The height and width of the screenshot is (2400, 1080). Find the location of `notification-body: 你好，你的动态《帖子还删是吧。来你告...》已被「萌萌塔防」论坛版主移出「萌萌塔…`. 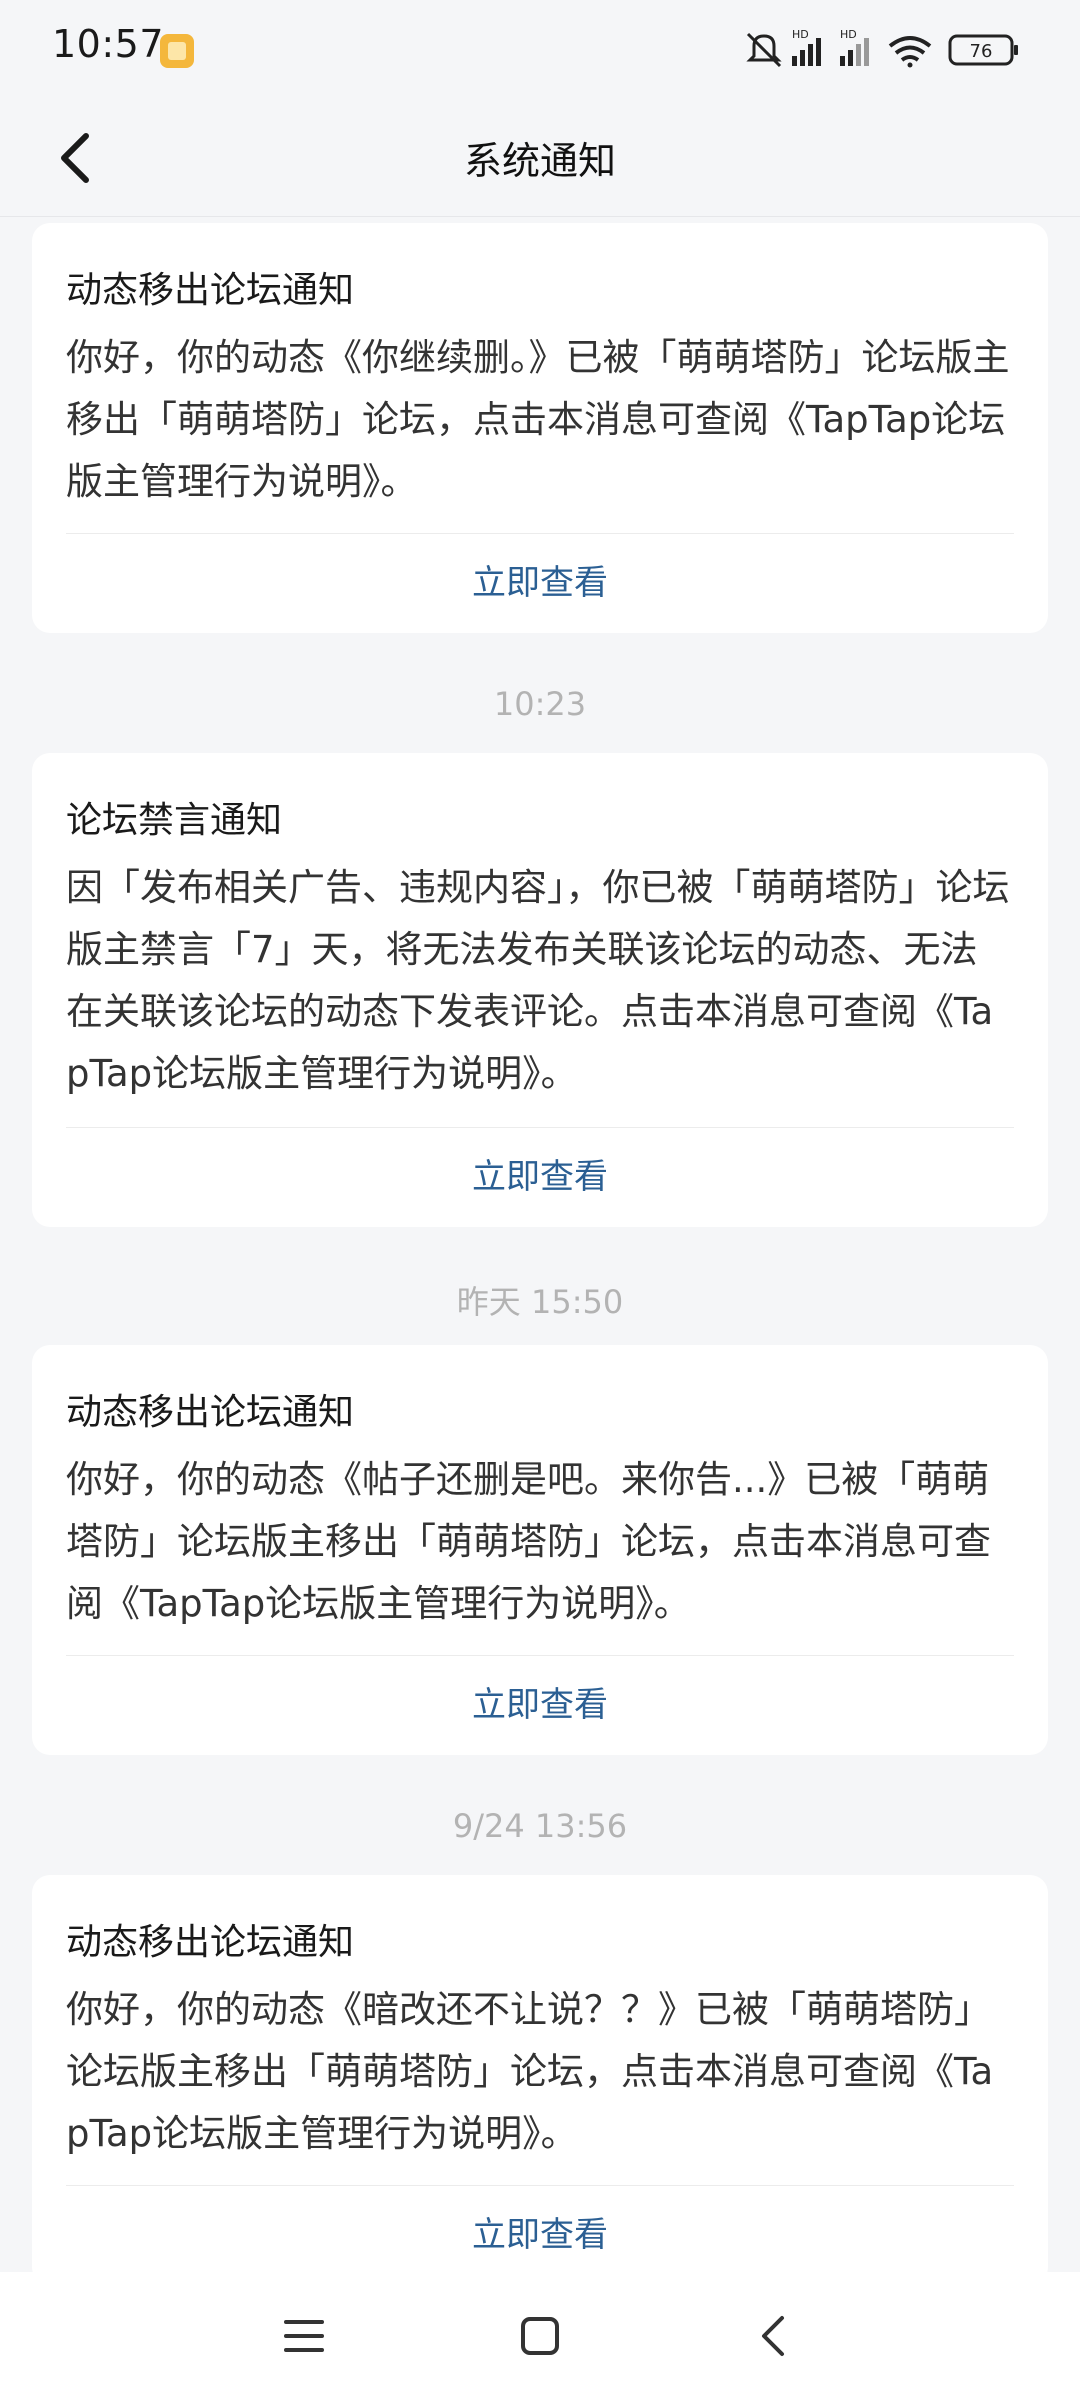

notification-body: 你好，你的动态《帖子还删是吧。来你告...》已被「萌萌塔防」论坛版主移出「萌萌塔… is located at coordinates (528, 1541).